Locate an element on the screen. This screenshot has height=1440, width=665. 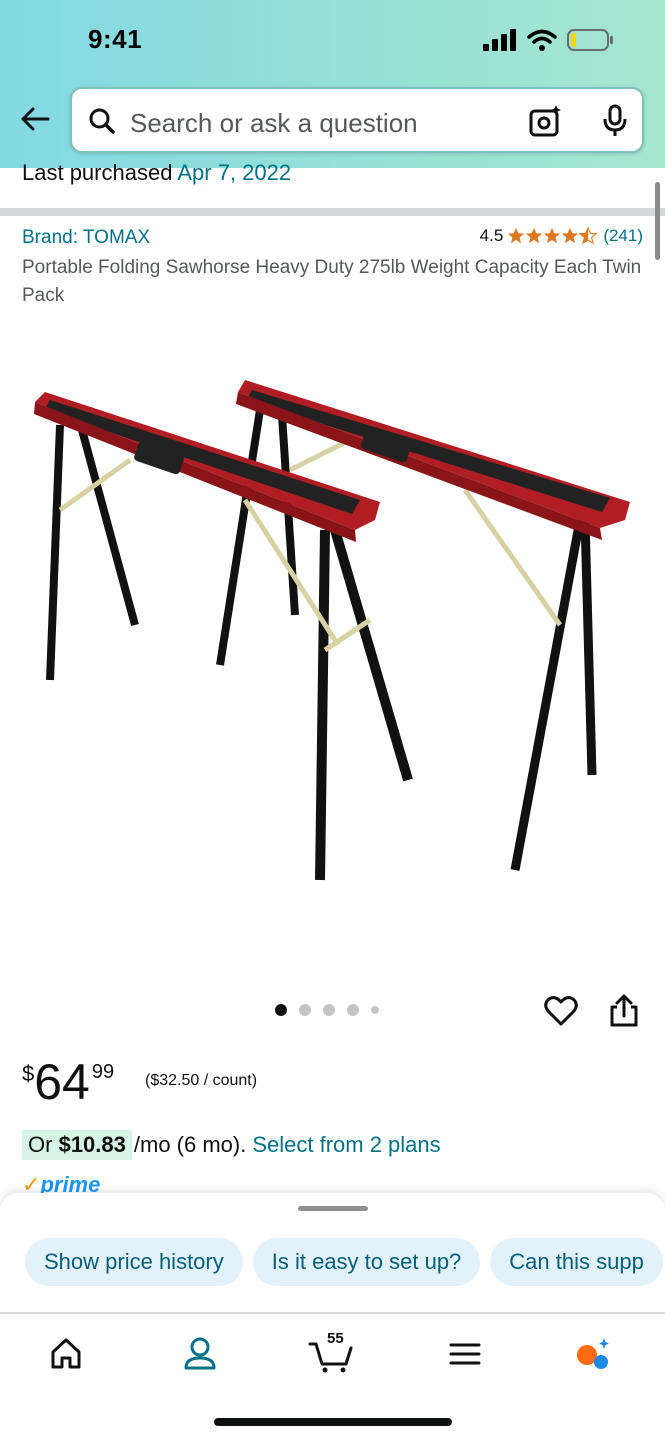
search-bar: Search or ask a question is located at coordinates (357, 120).